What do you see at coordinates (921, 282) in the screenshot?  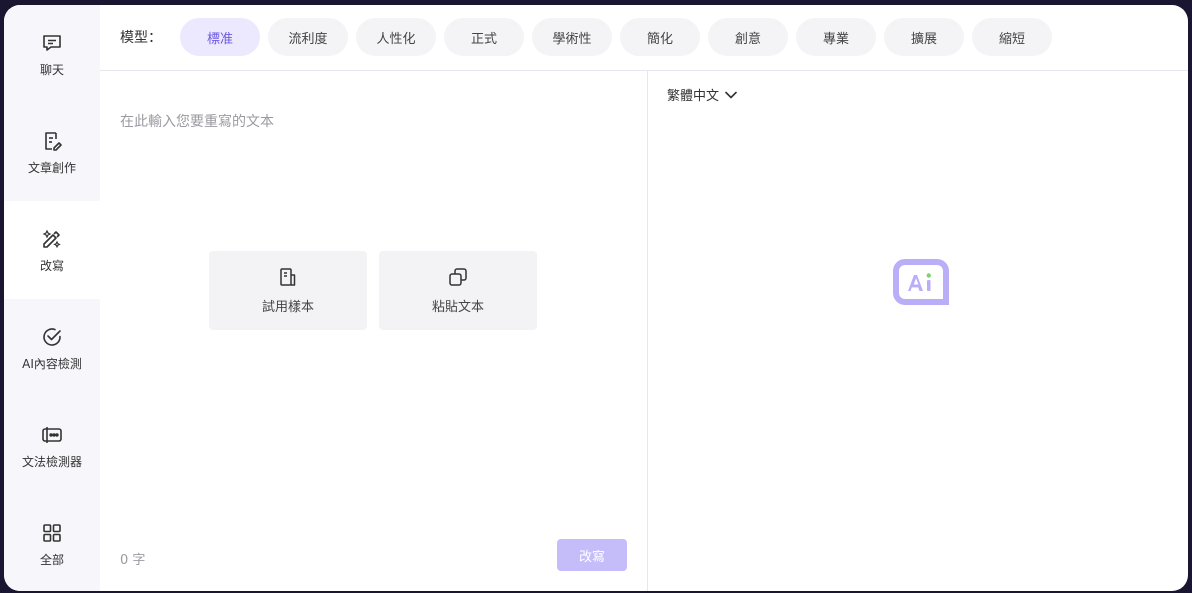 I see `ai-logo-icon` at bounding box center [921, 282].